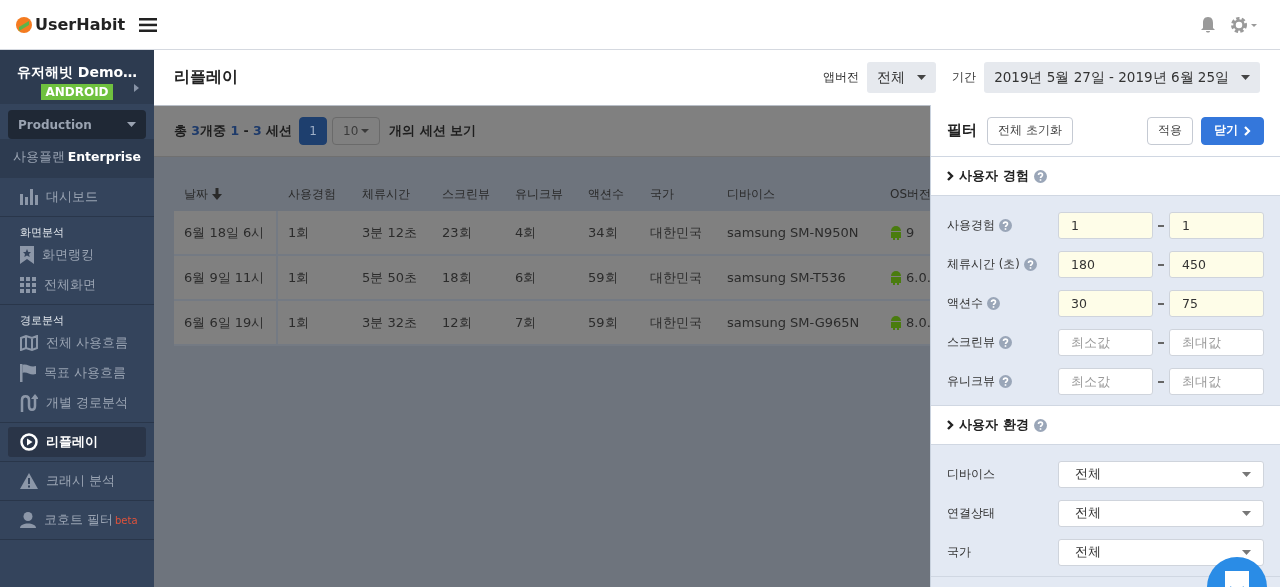 The width and height of the screenshot is (1280, 587). I want to click on table-cell: samsung SM-G965N, so click(798, 323).